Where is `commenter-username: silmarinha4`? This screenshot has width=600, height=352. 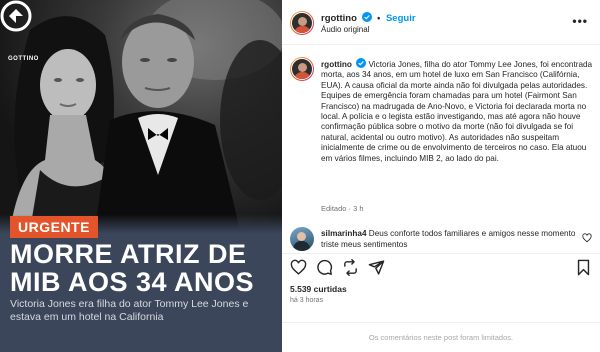
commenter-username: silmarinha4 is located at coordinates (344, 233).